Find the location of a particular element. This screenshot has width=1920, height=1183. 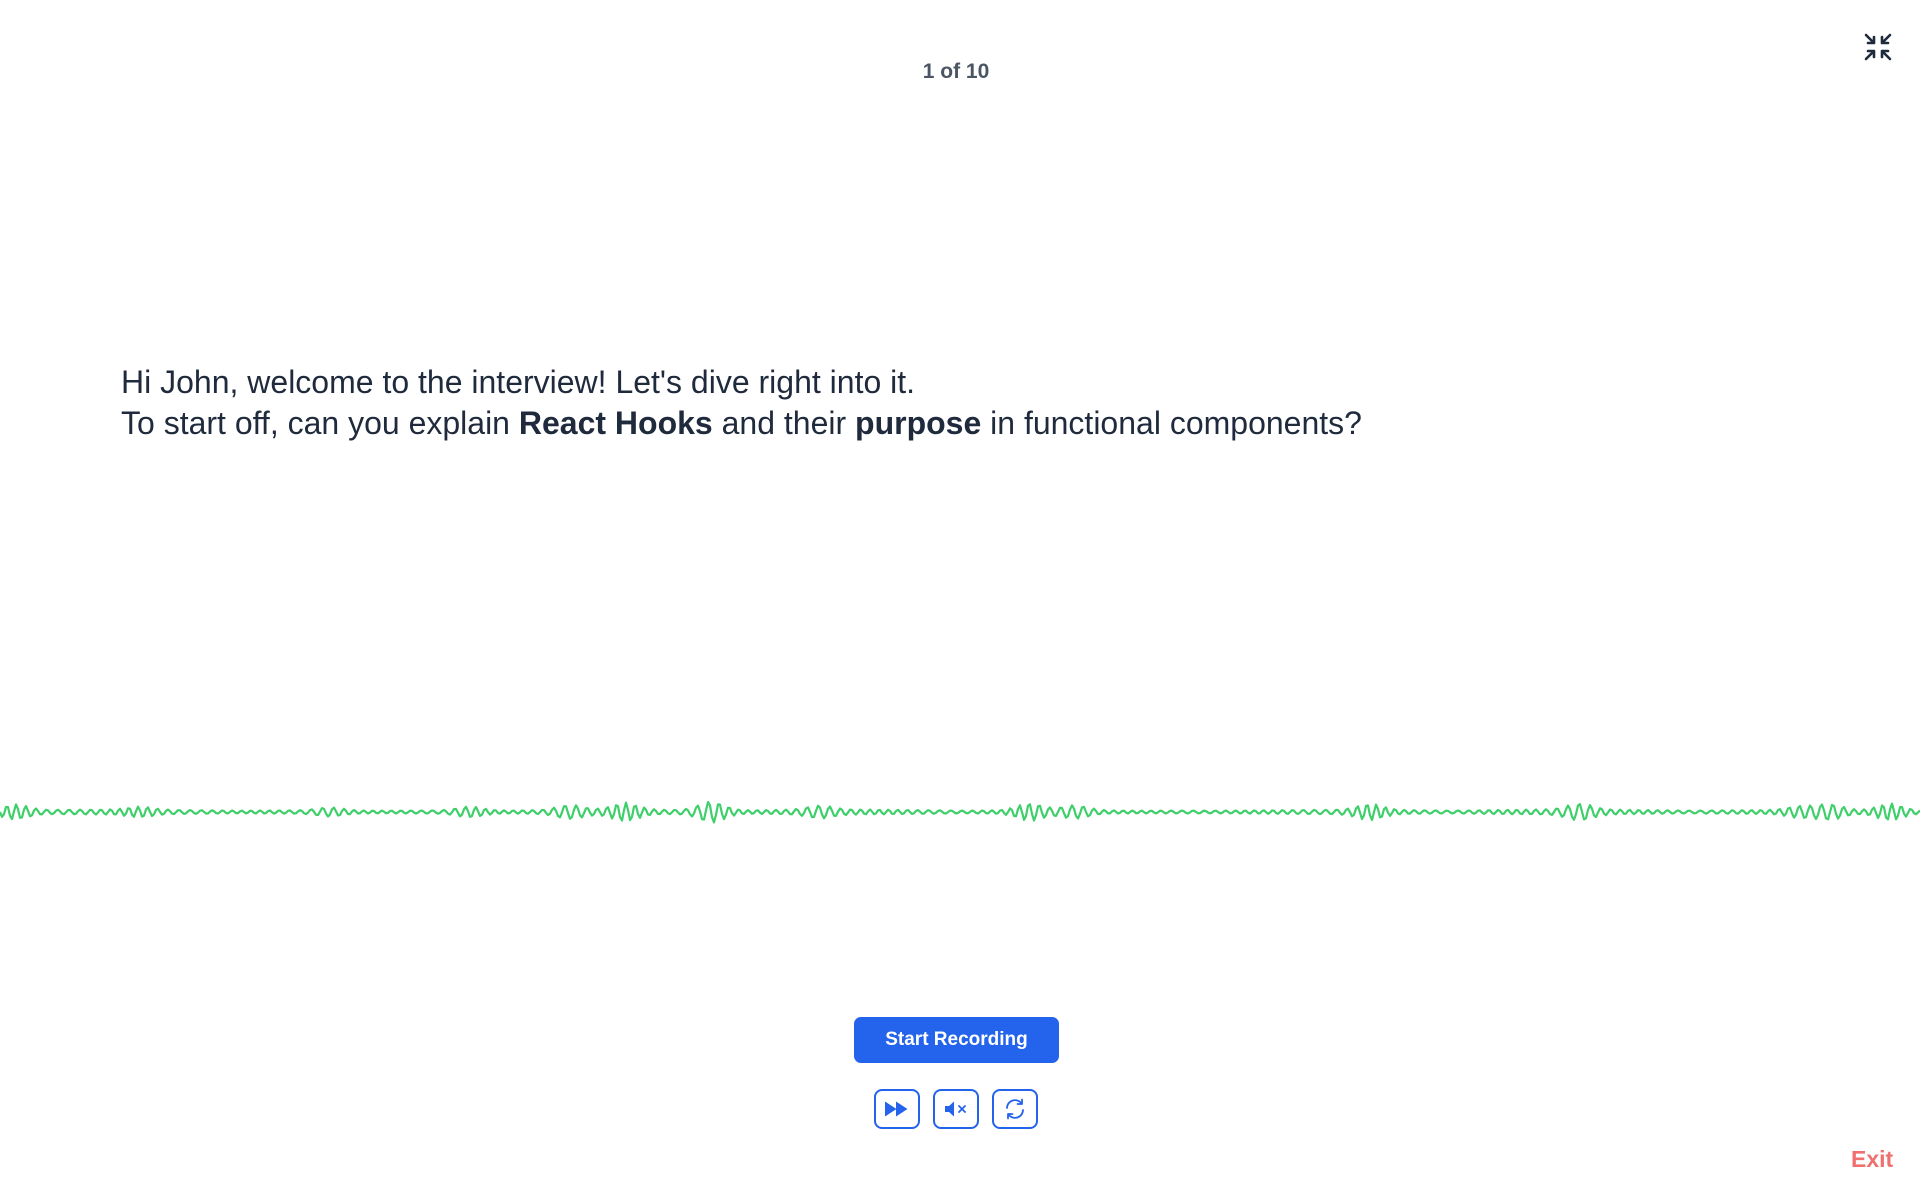

fast-forward-icon is located at coordinates (896, 1109).